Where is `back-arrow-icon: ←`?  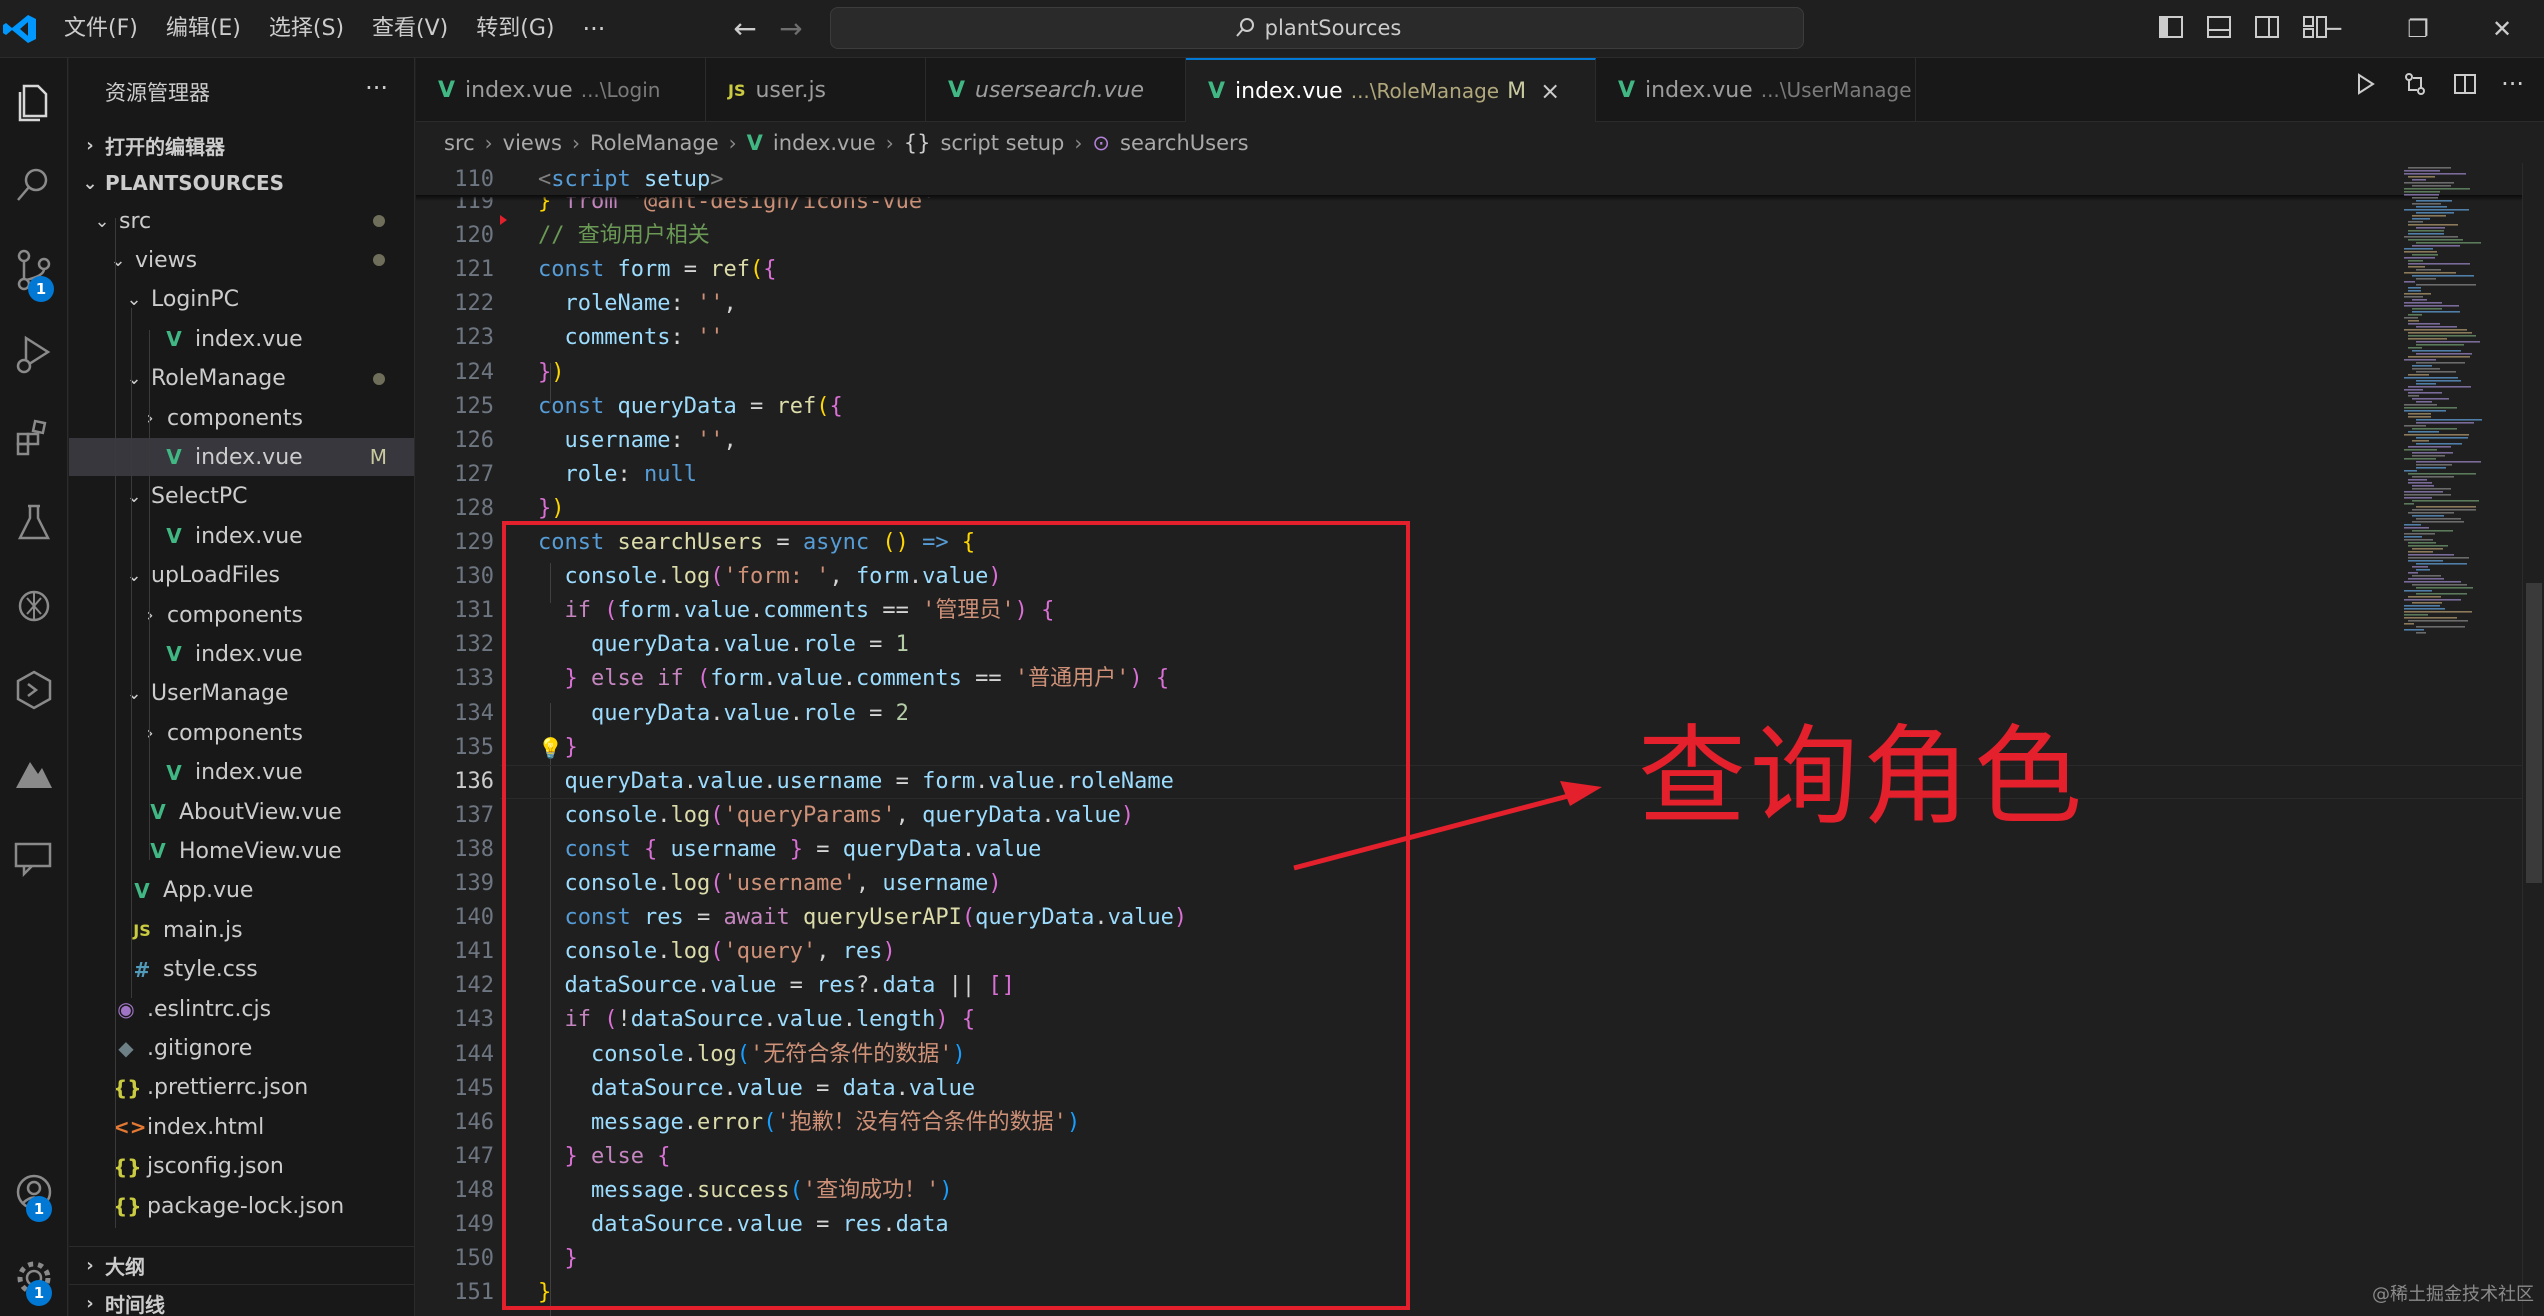 back-arrow-icon: ← is located at coordinates (745, 29).